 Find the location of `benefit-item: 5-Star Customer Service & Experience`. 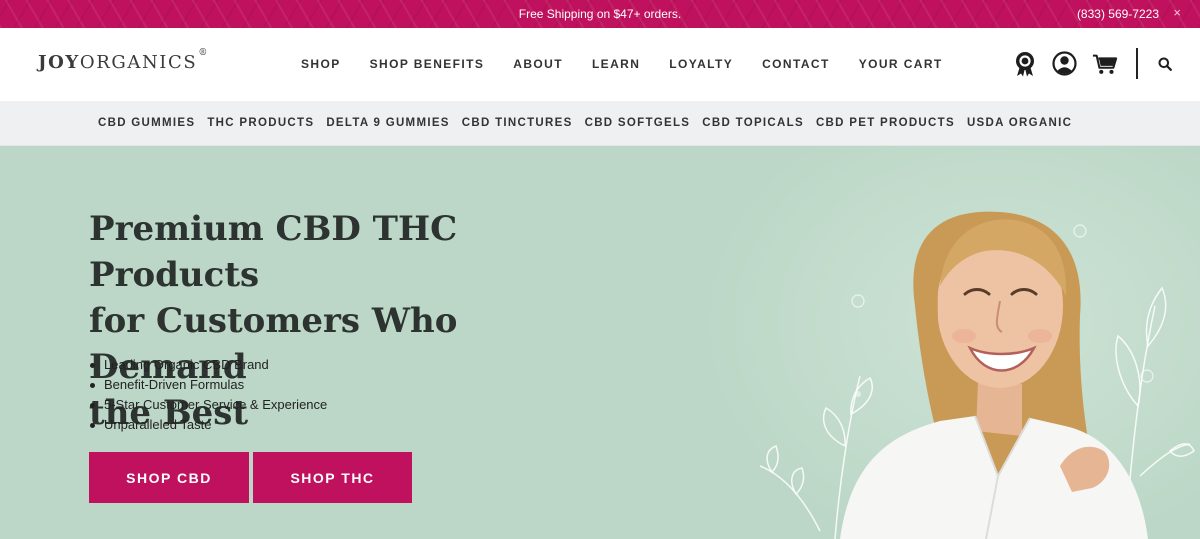

benefit-item: 5-Star Customer Service & Experience is located at coordinates (208, 405).